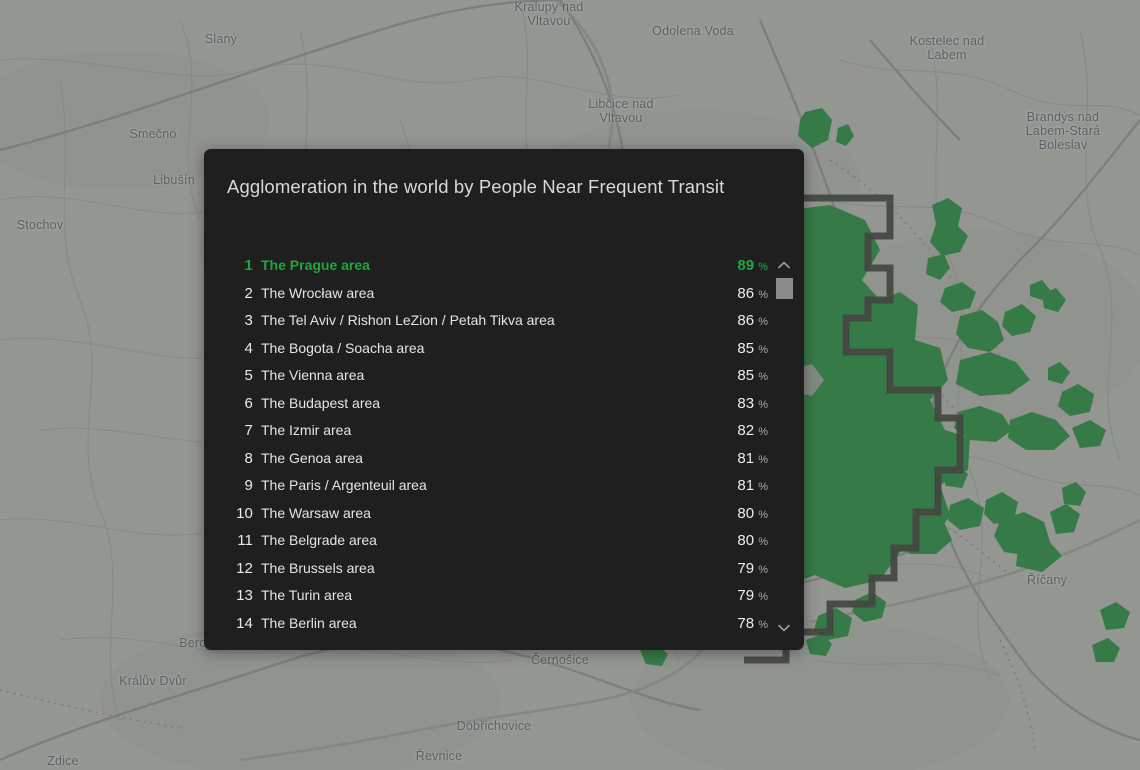 The width and height of the screenshot is (1140, 770). I want to click on ranking-row: 8 The Genoa area 81%, so click(497, 464).